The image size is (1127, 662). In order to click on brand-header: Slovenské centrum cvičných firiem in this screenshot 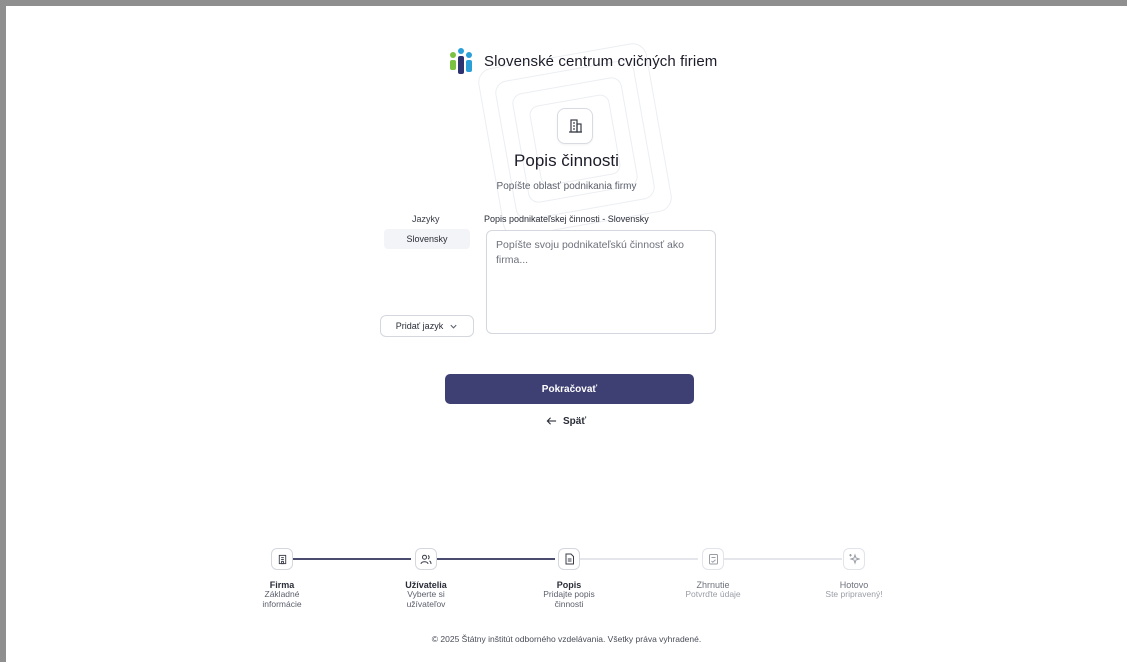, I will do `click(583, 61)`.